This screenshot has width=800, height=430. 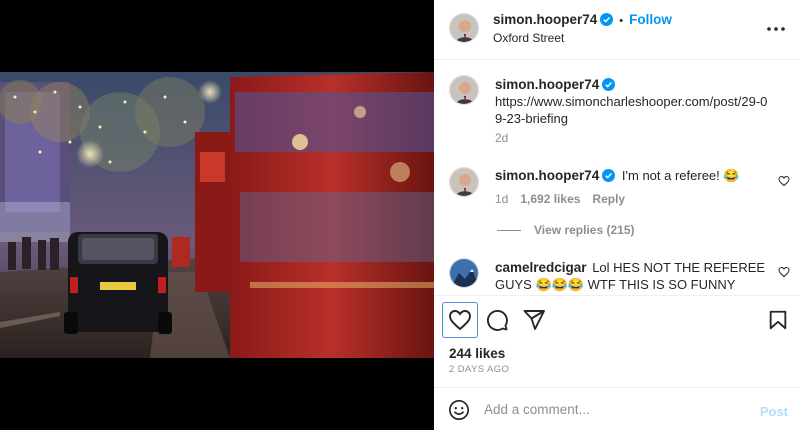 I want to click on share-icon, so click(x=534, y=320).